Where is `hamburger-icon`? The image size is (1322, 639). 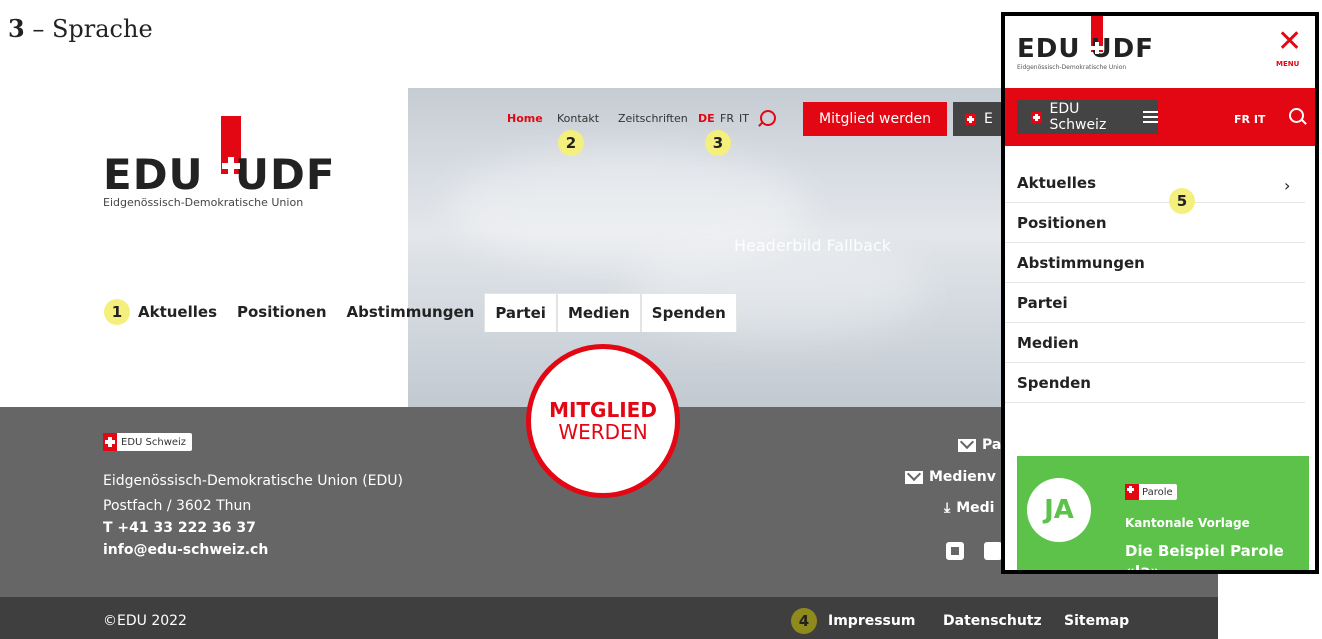 hamburger-icon is located at coordinates (1150, 117).